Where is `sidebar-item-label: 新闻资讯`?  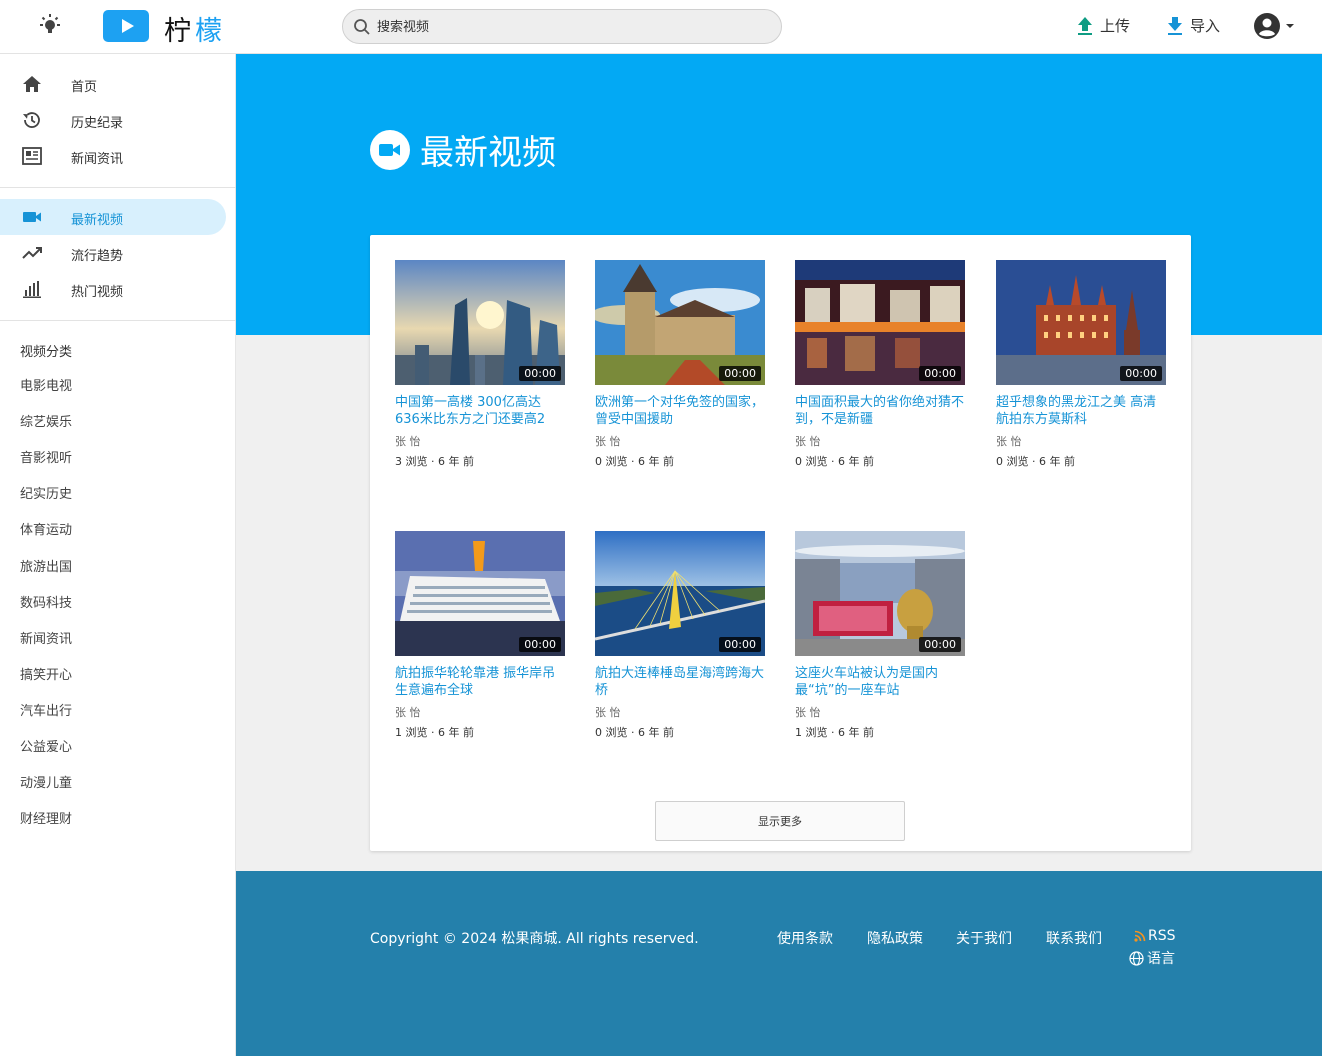 sidebar-item-label: 新闻资讯 is located at coordinates (97, 159).